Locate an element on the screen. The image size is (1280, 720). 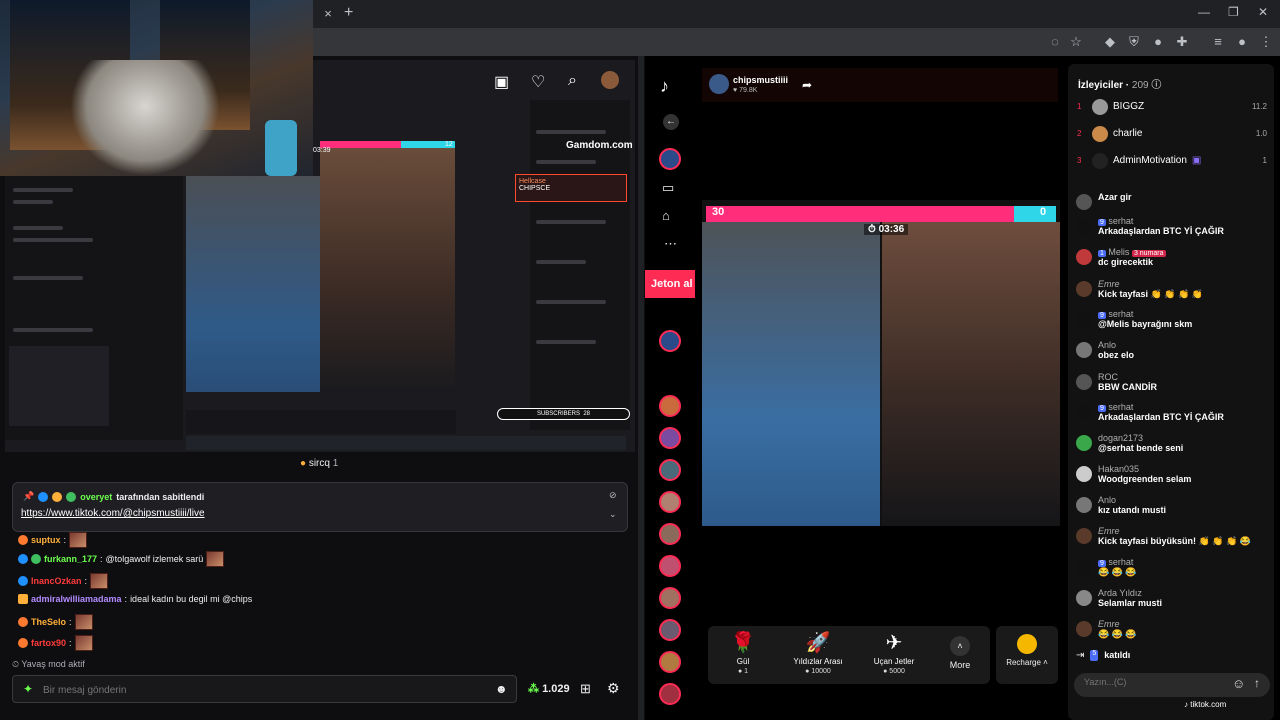
more-icon: ⋯ is located at coordinates (670, 244).